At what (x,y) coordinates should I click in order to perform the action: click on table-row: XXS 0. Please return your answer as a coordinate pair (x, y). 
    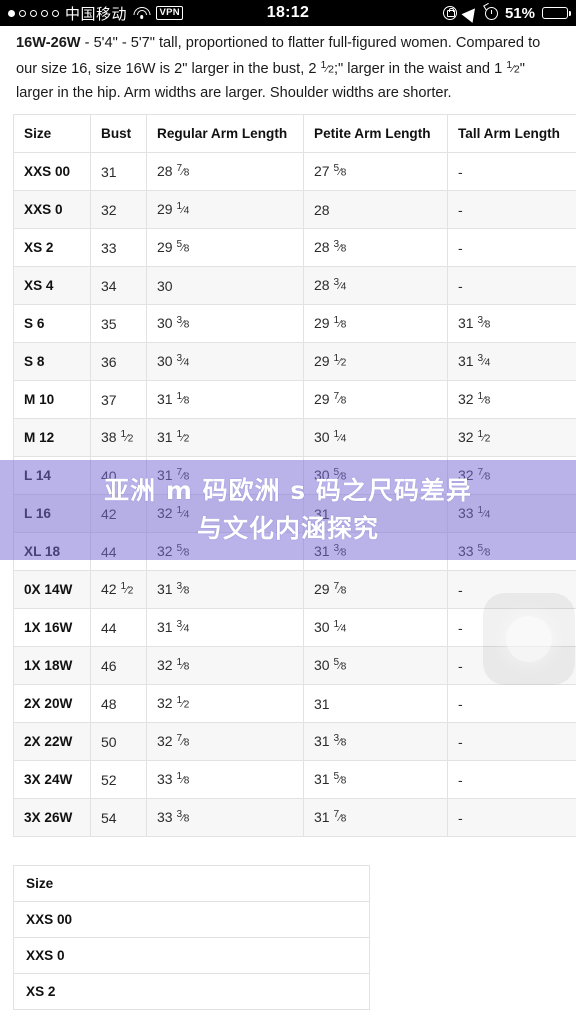
    Looking at the image, I should click on (191, 955).